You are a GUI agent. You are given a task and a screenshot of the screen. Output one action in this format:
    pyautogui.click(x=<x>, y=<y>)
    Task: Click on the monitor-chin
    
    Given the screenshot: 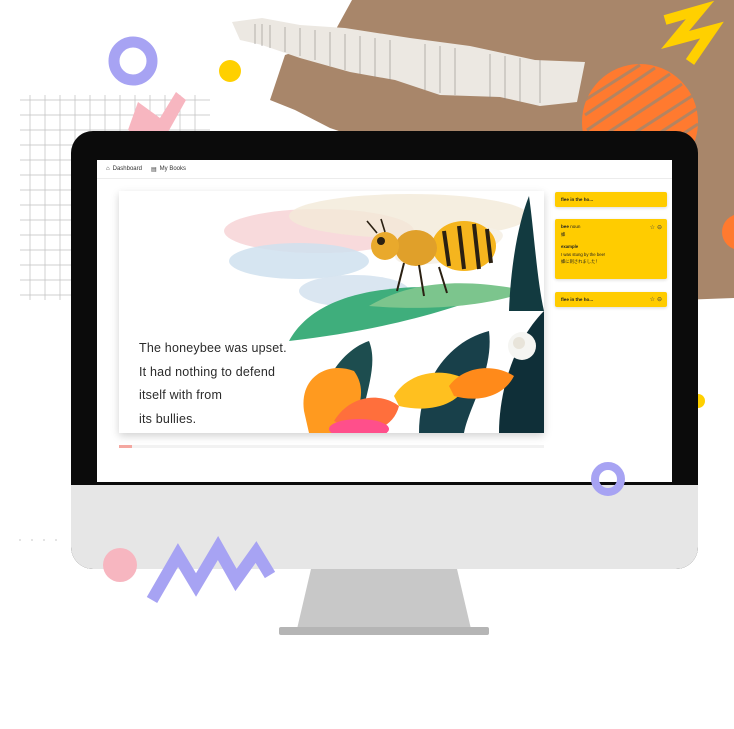 What is the action you would take?
    pyautogui.click(x=384, y=527)
    